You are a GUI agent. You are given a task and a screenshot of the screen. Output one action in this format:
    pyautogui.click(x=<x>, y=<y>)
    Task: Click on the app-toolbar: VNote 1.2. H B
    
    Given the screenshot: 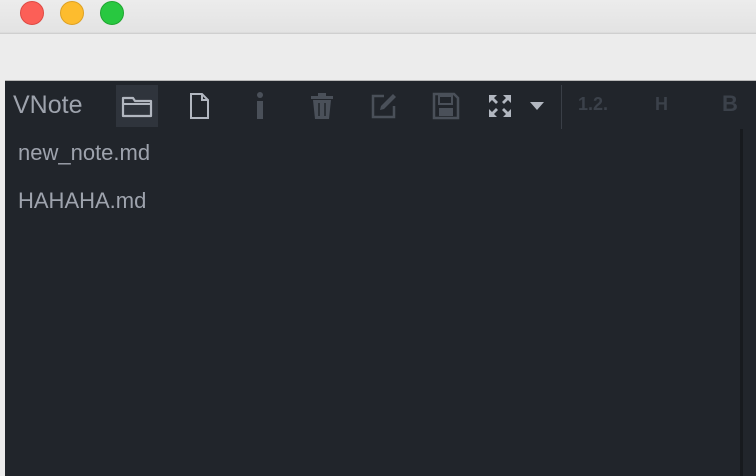 What is the action you would take?
    pyautogui.click(x=380, y=105)
    